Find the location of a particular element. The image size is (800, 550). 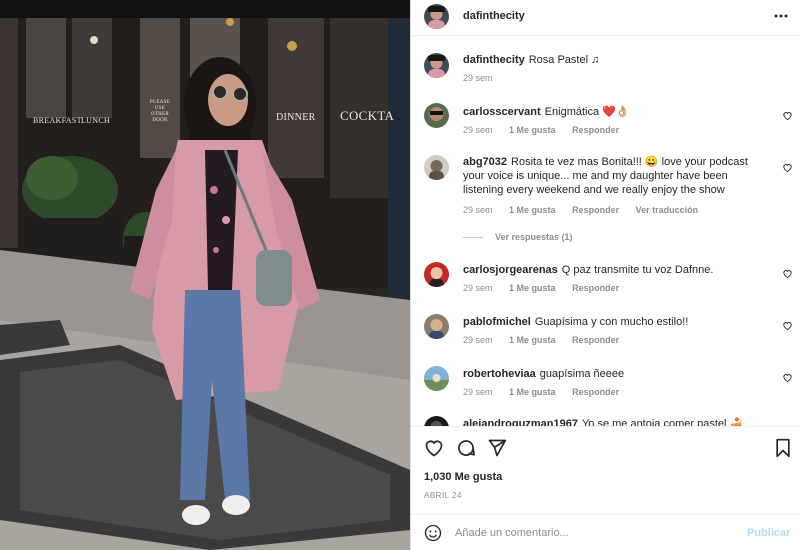

caption-avatar is located at coordinates (436, 65).